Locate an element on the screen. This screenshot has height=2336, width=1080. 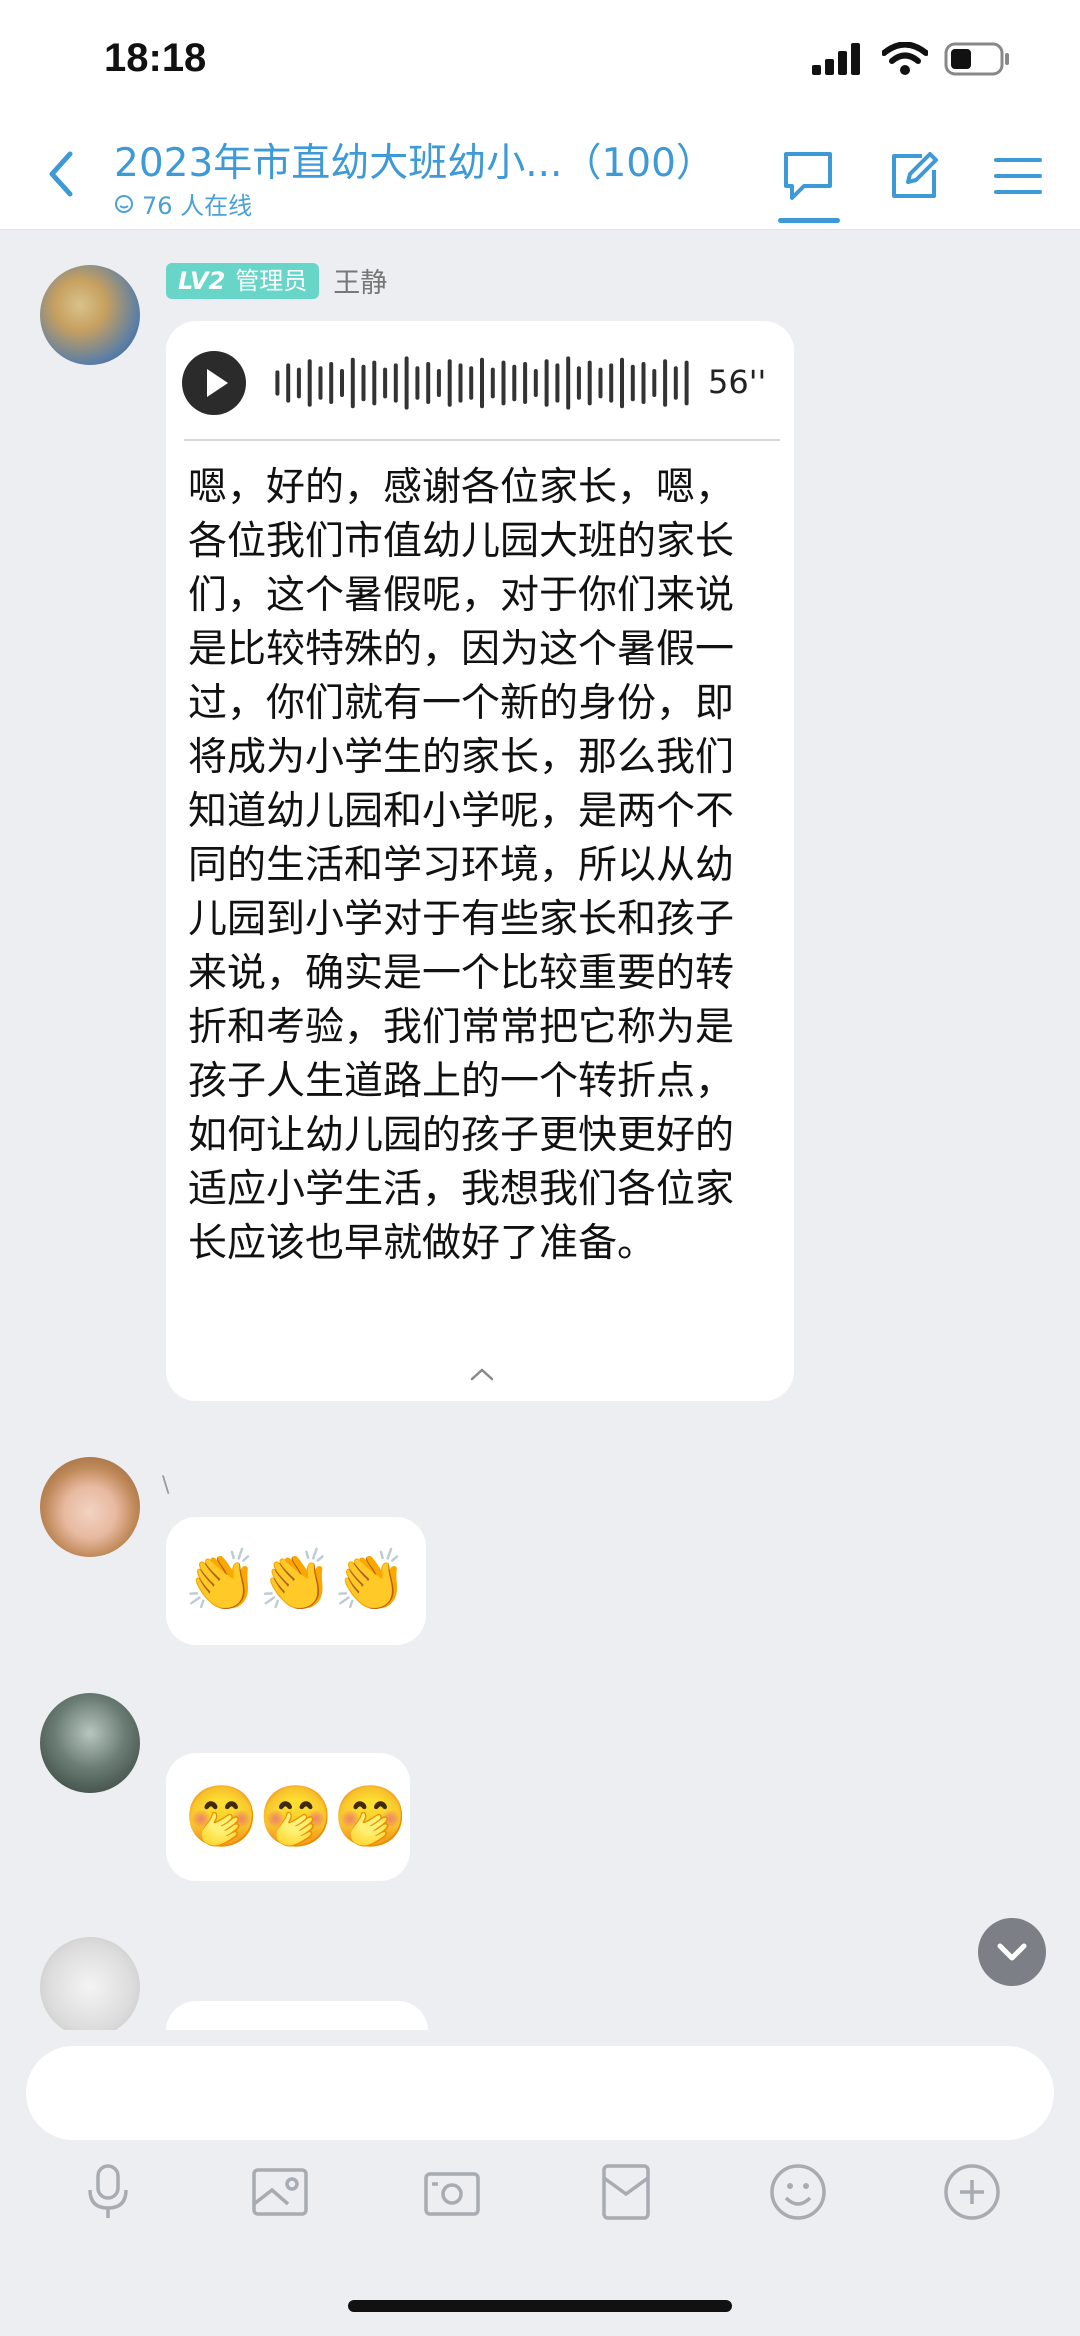
menu-icon is located at coordinates (1018, 176).